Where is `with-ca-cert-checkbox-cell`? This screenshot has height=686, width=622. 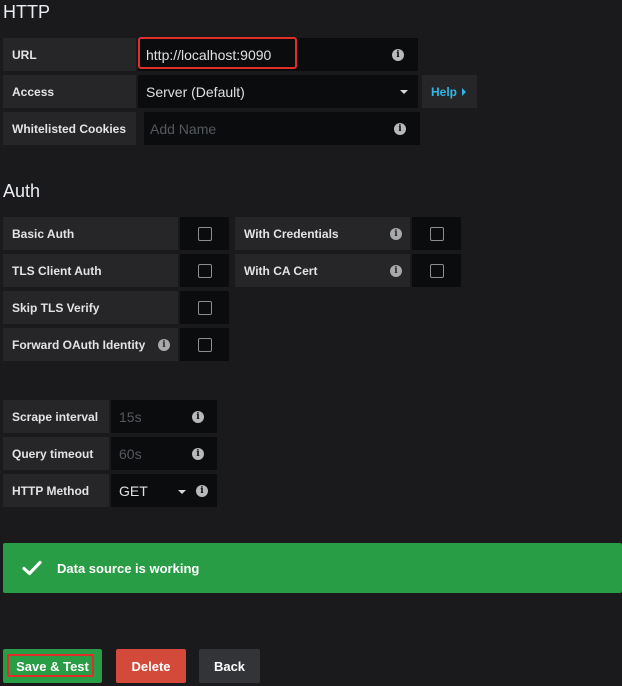 with-ca-cert-checkbox-cell is located at coordinates (436, 270).